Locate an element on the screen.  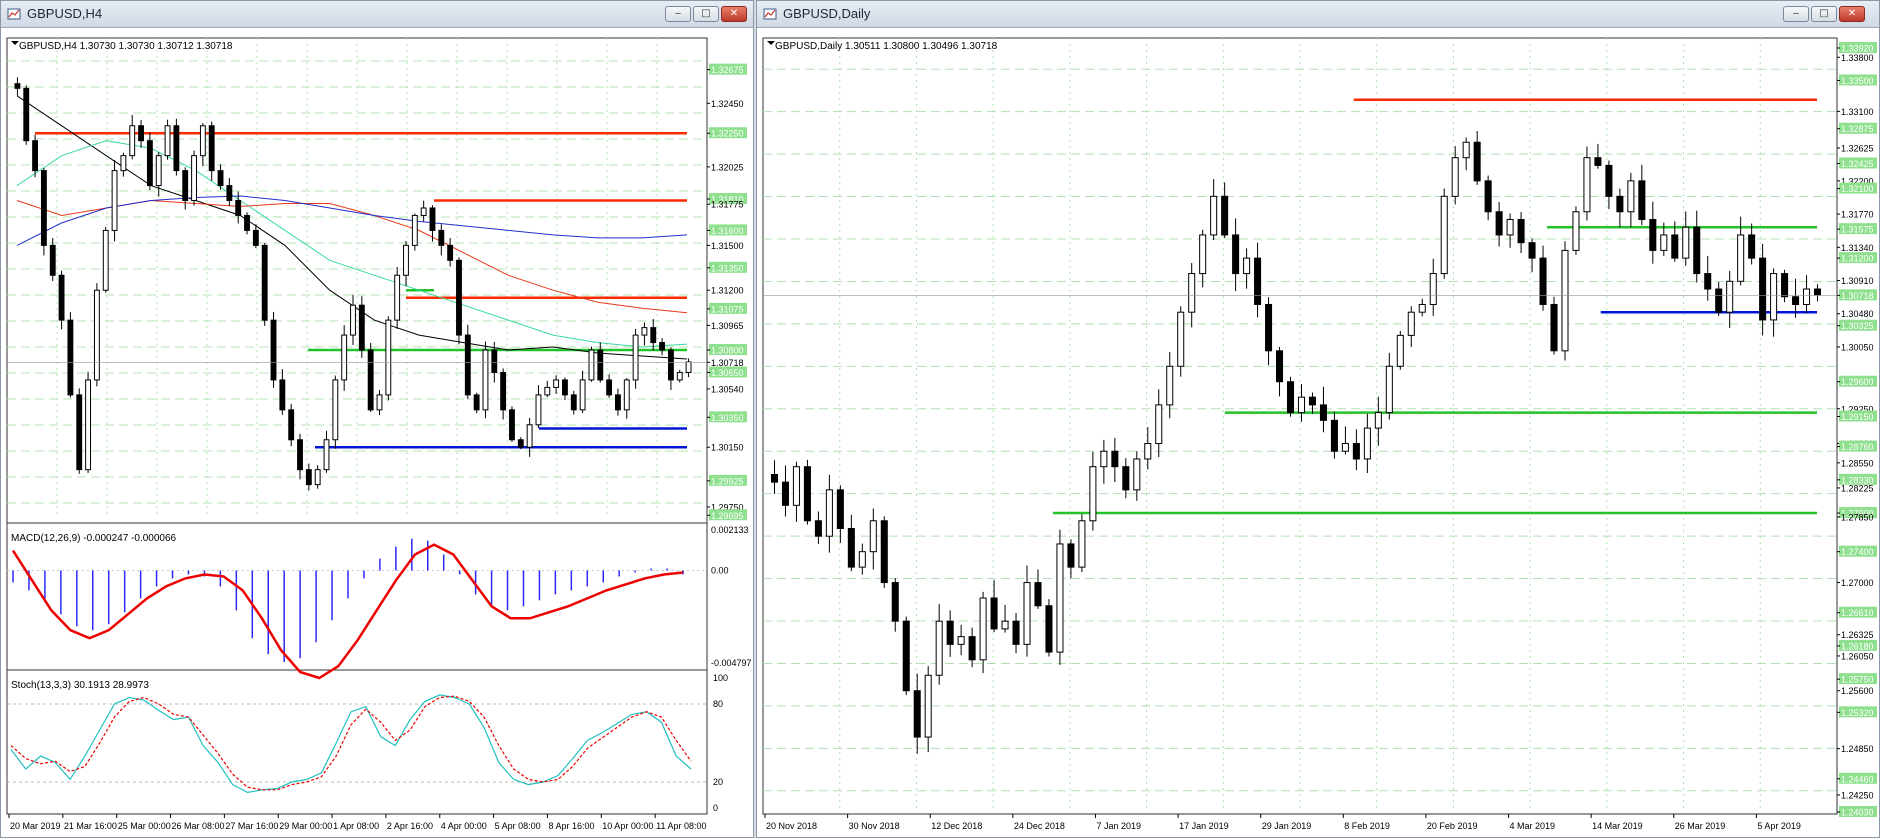
time-axis-label: 24 Dec 2018 is located at coordinates (1039, 826).